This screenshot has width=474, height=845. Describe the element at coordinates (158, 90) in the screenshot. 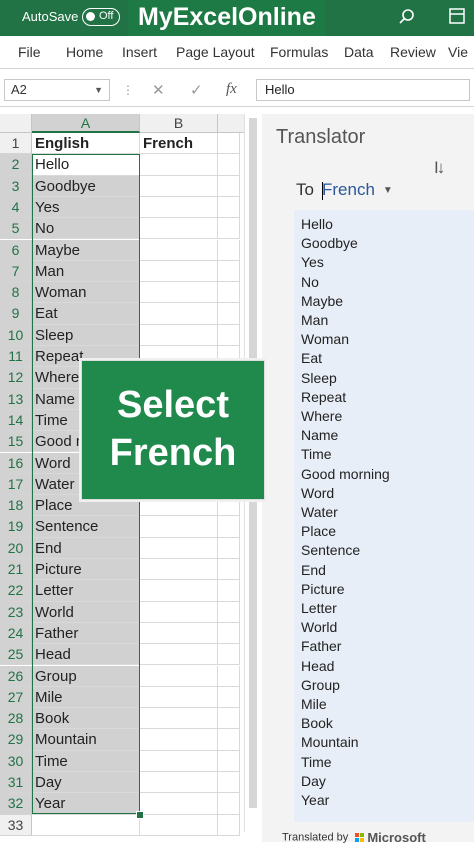

I see `cancel-icon: ✕` at that location.